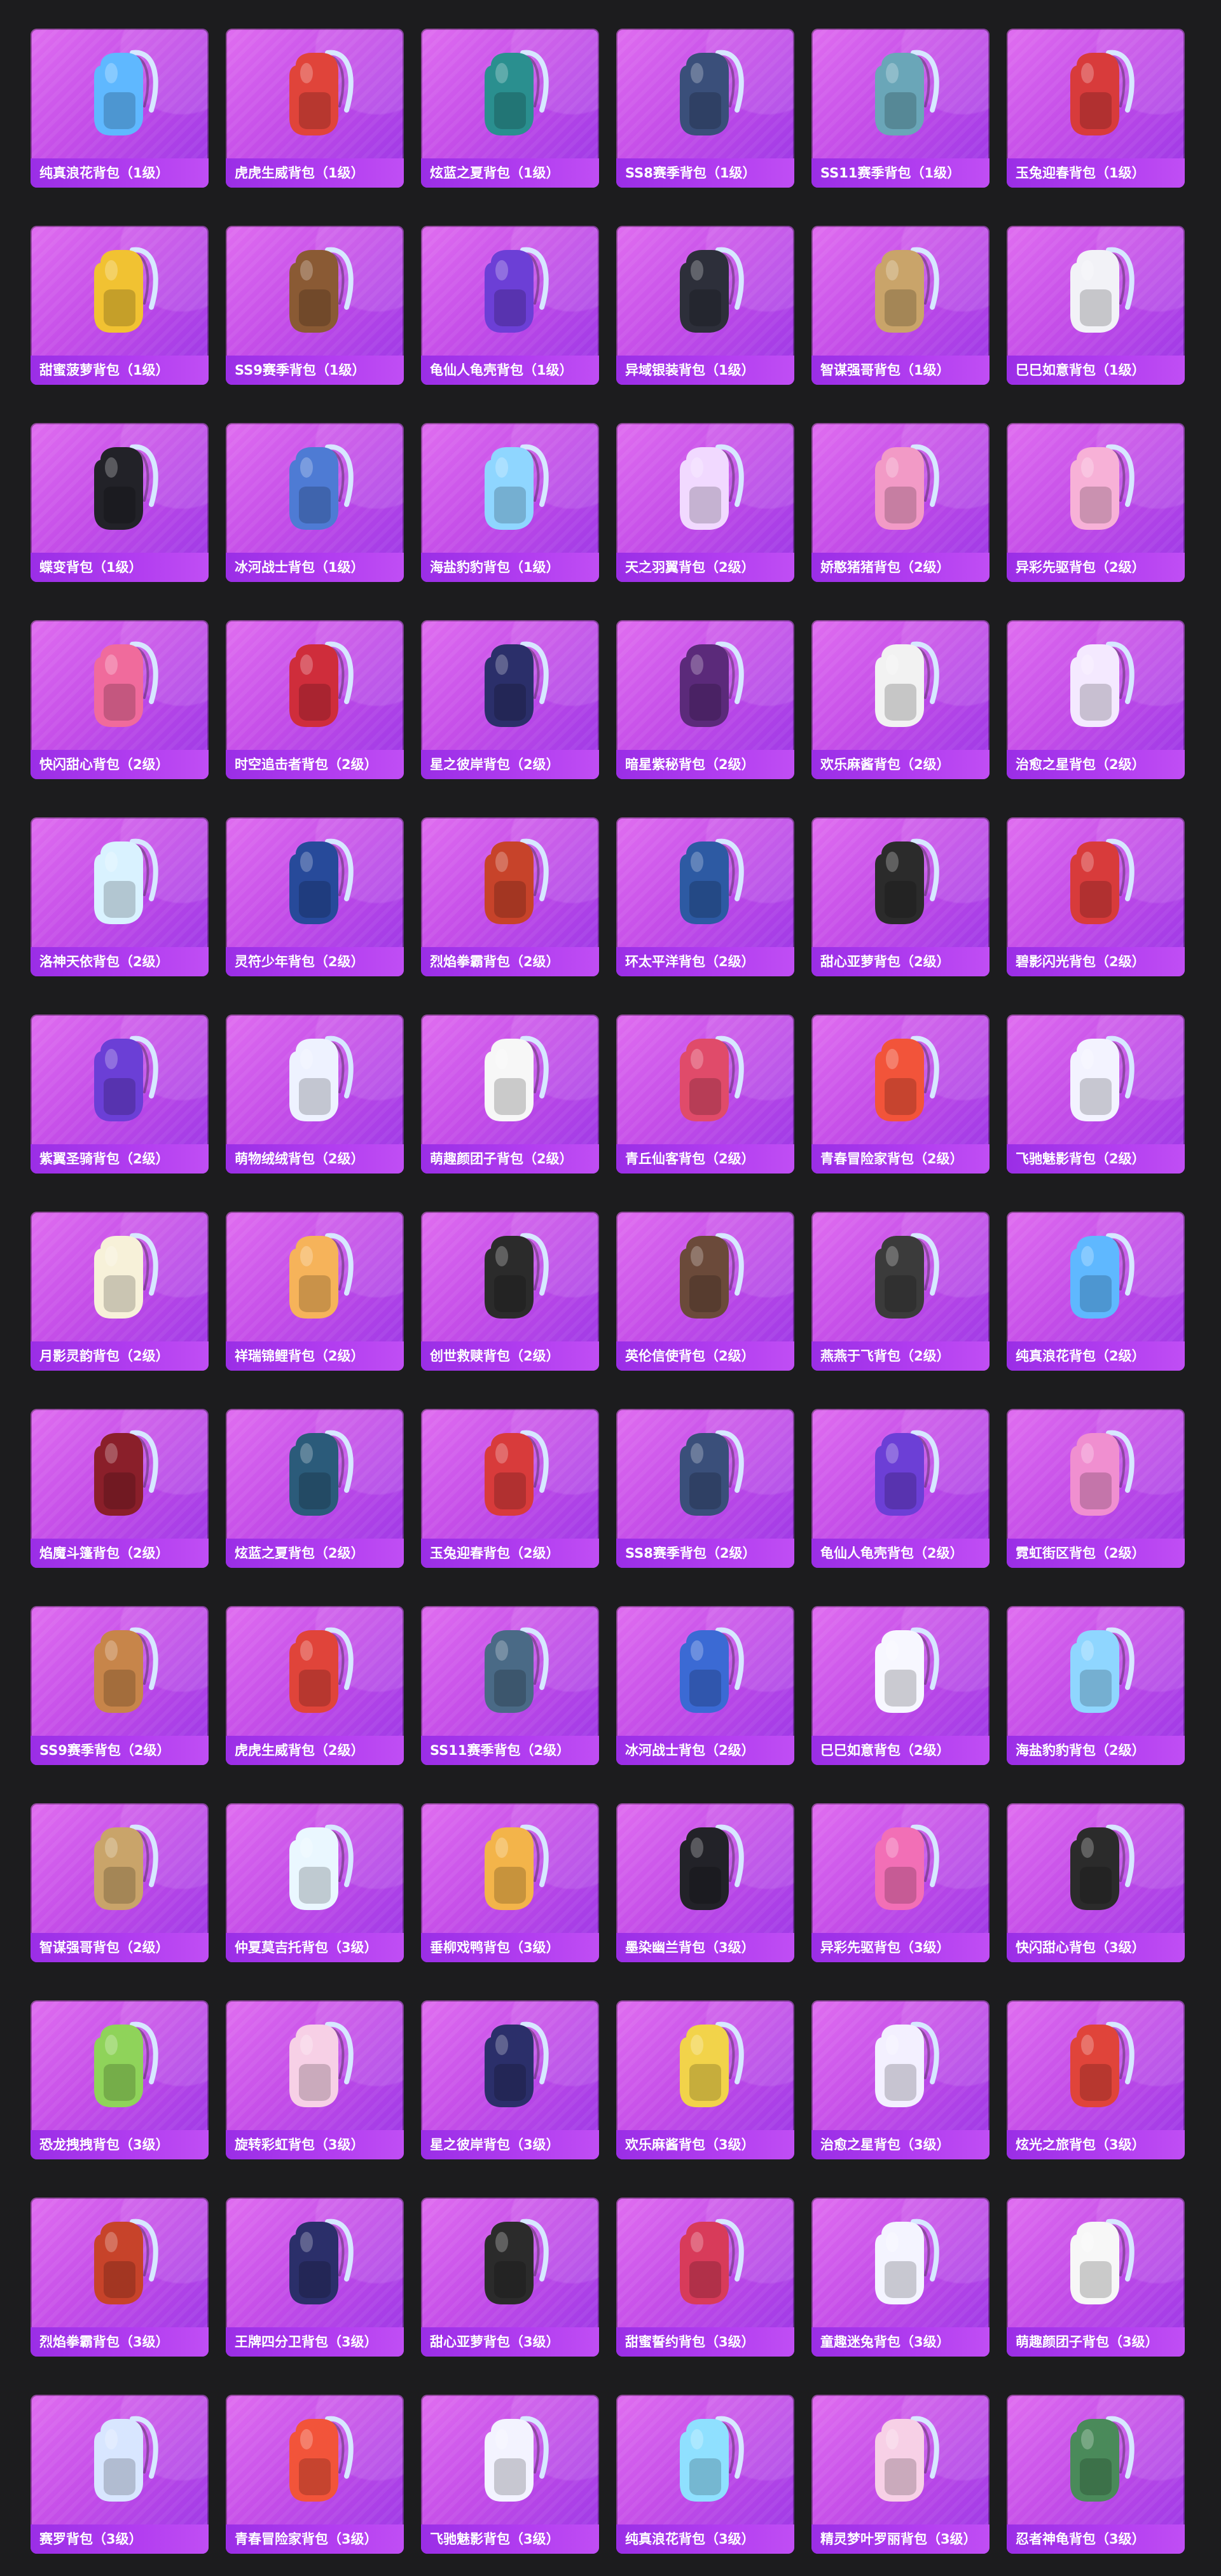 The height and width of the screenshot is (2576, 1221). Describe the element at coordinates (315, 370) in the screenshot. I see `backpack-label: SS9赛季背包（1级）` at that location.